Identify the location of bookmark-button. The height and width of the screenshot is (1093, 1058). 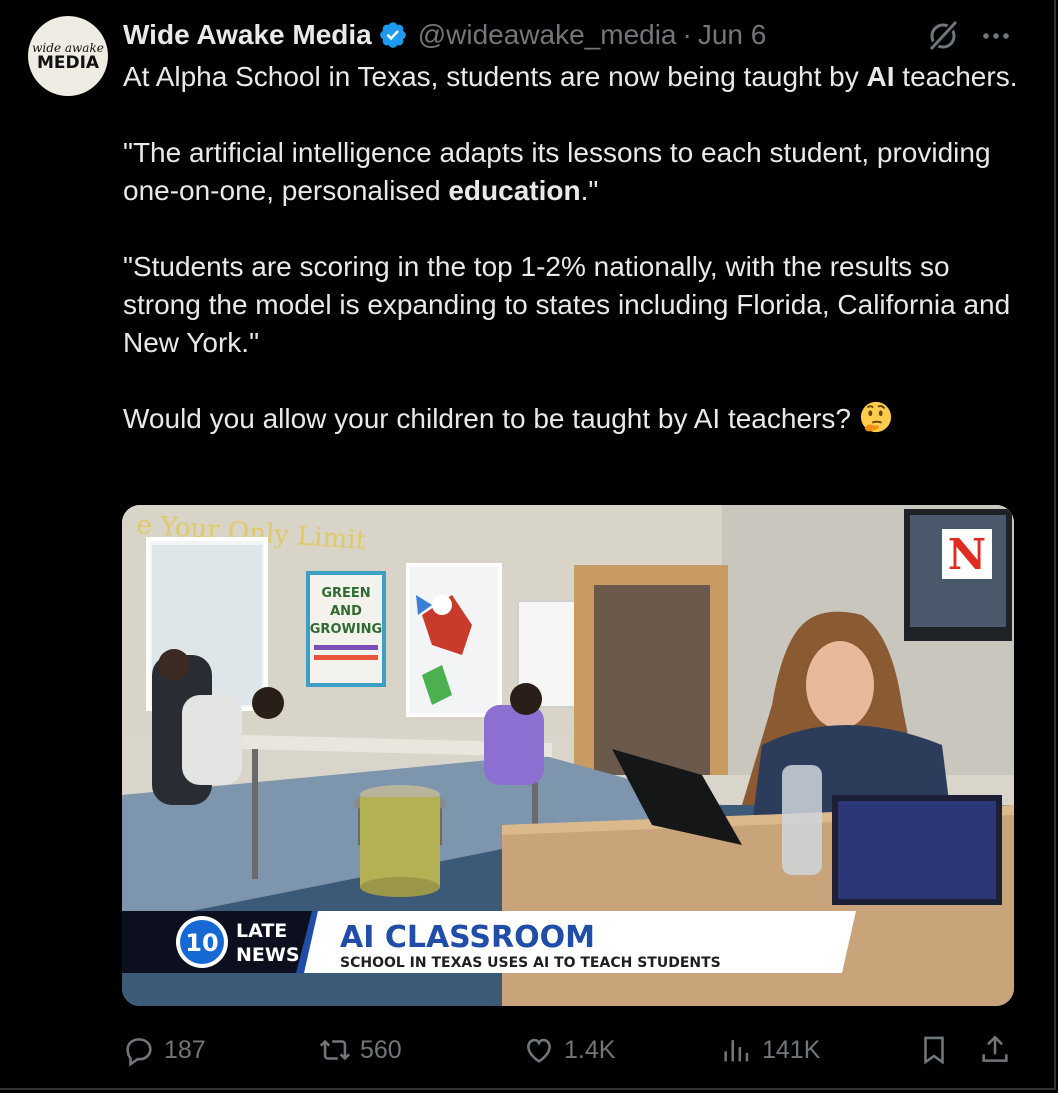
(934, 1050).